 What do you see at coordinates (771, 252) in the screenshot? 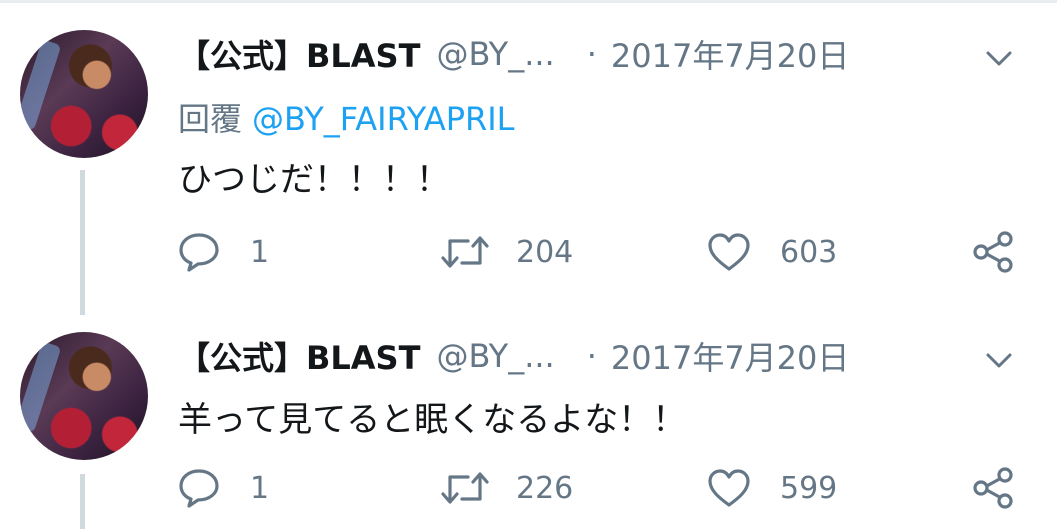
I see `like-button: 603` at bounding box center [771, 252].